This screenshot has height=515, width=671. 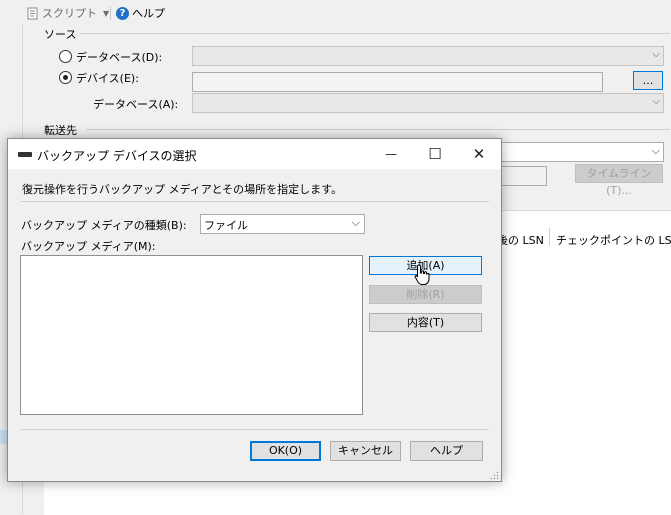 What do you see at coordinates (520, 240) in the screenshot?
I see `grid-column-header-lsn: 後の LSN` at bounding box center [520, 240].